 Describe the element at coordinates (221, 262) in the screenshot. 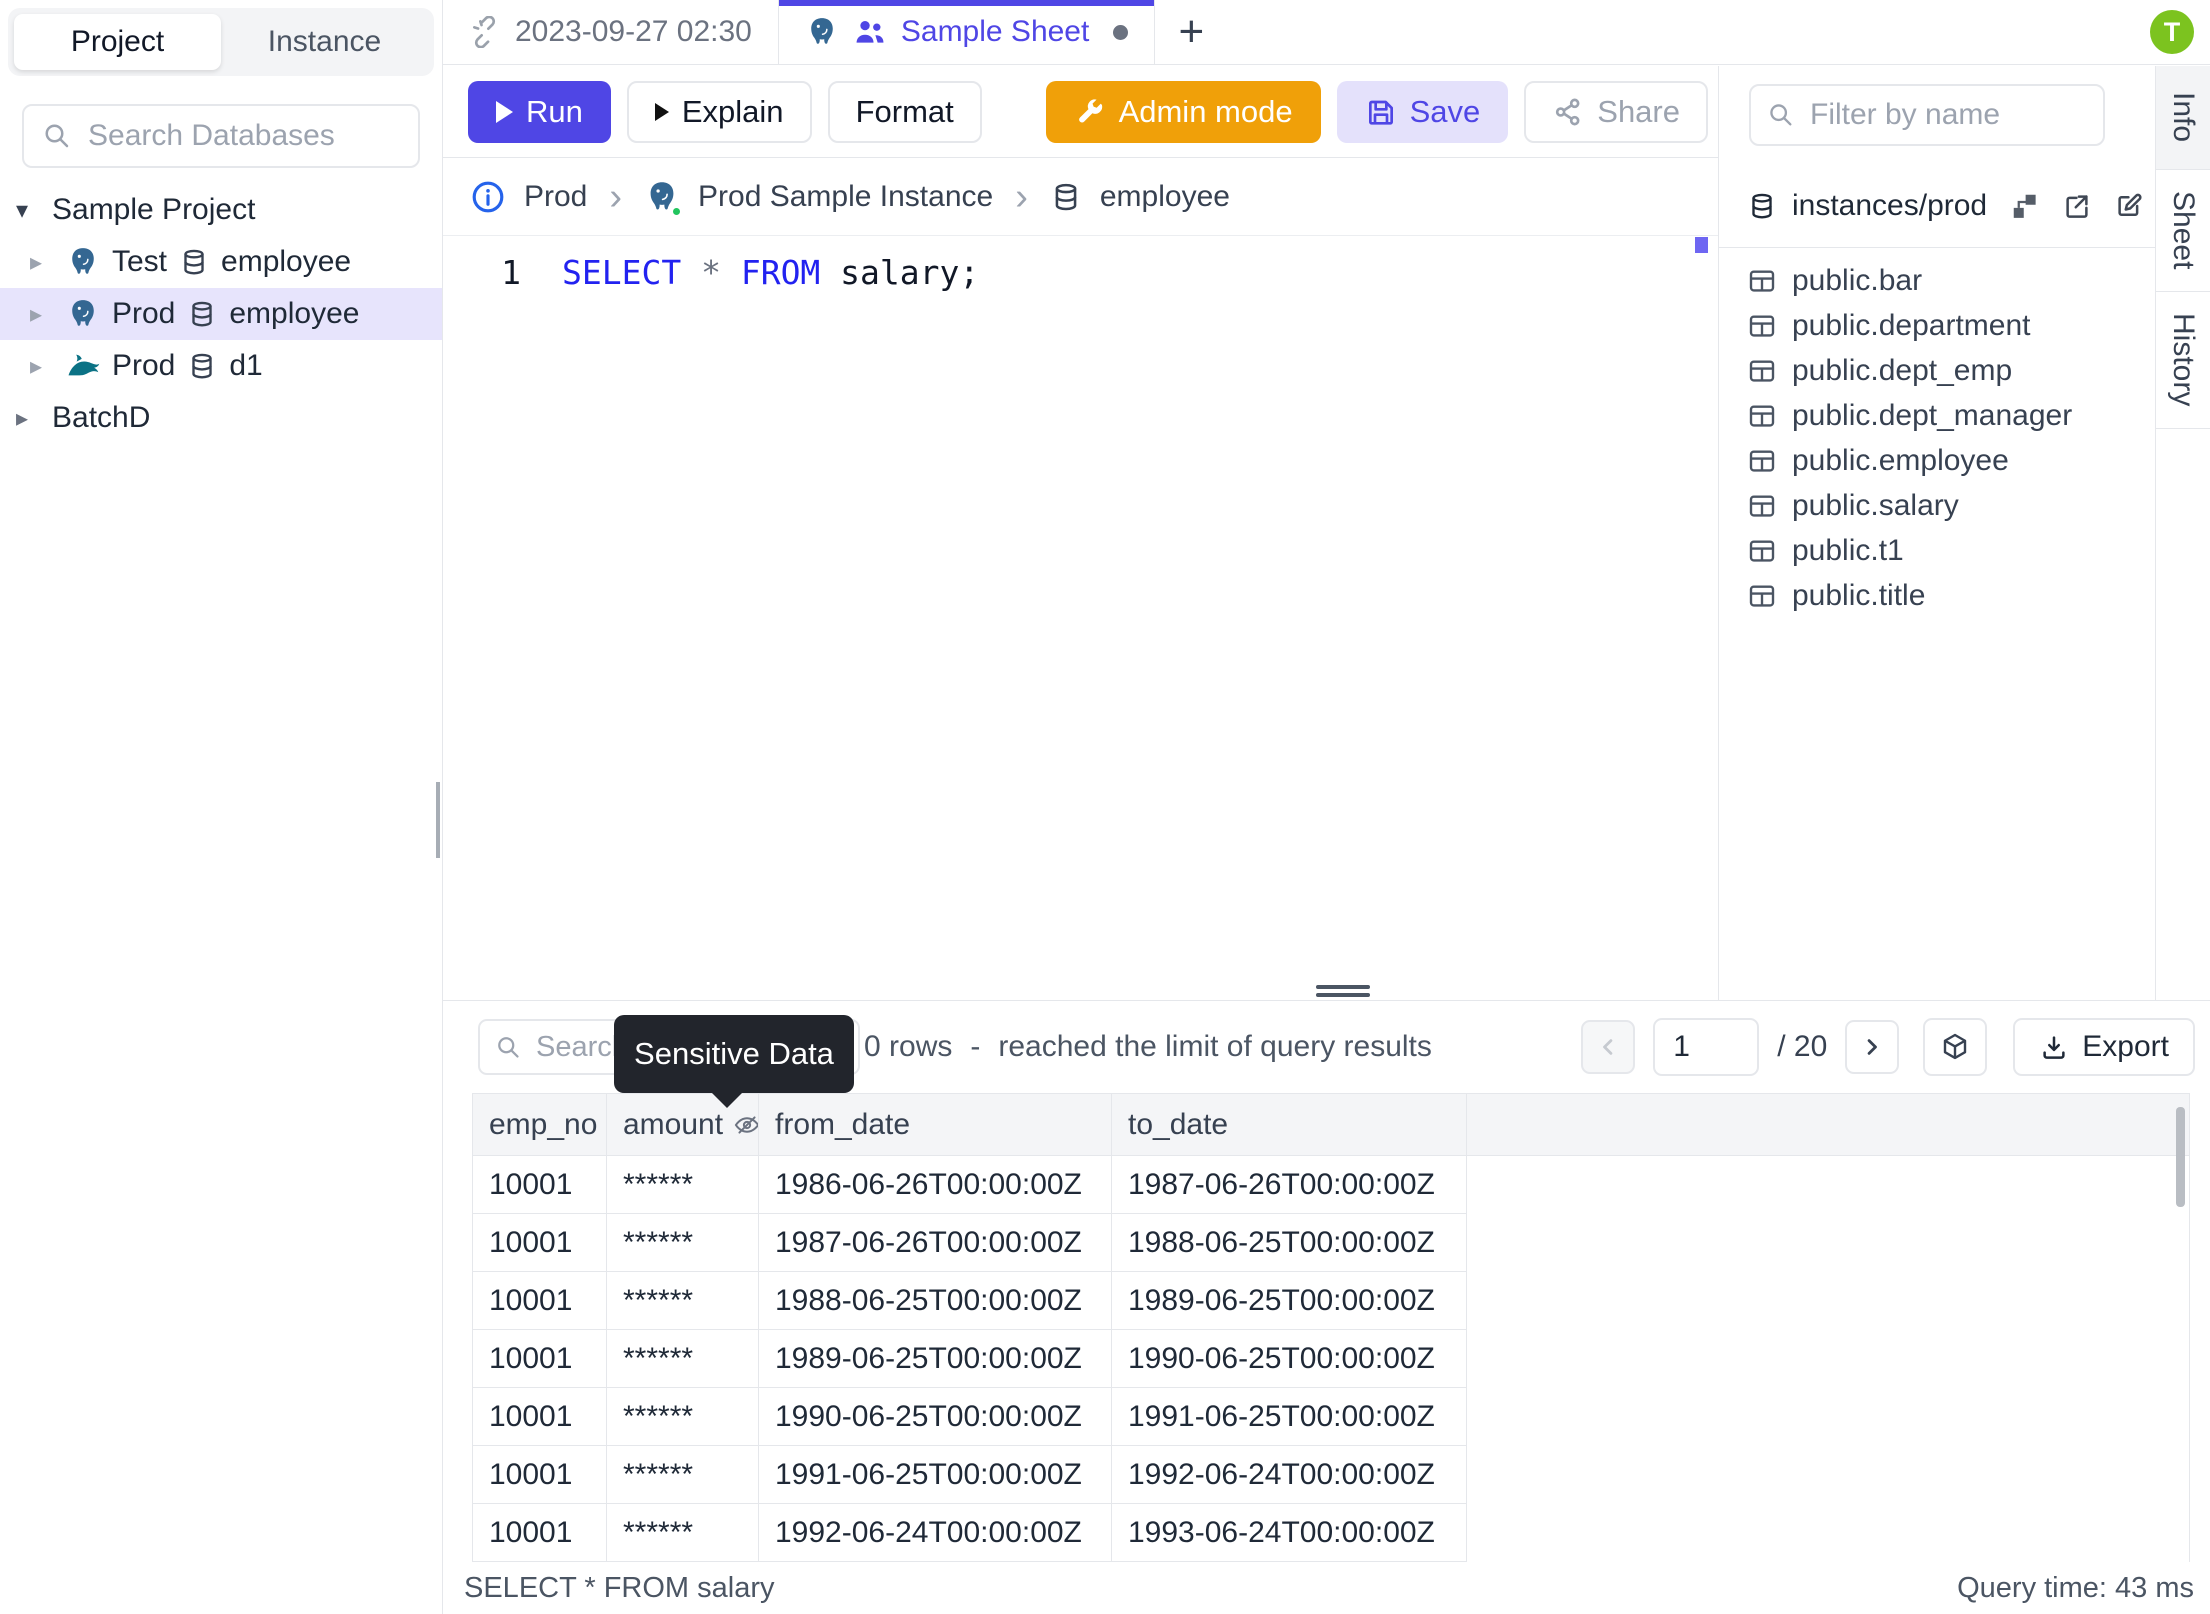

I see `tree-db-test-employee: ▸ Test employee` at that location.